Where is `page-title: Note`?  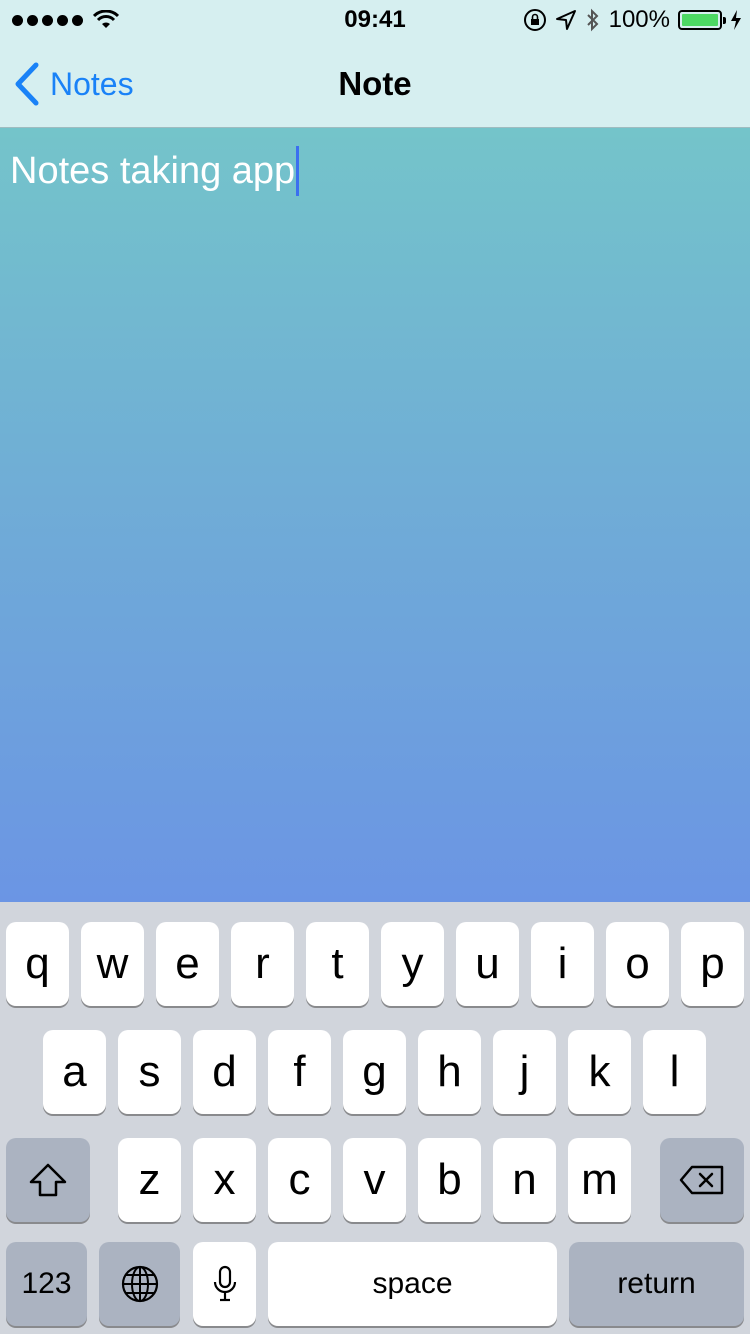 page-title: Note is located at coordinates (375, 83).